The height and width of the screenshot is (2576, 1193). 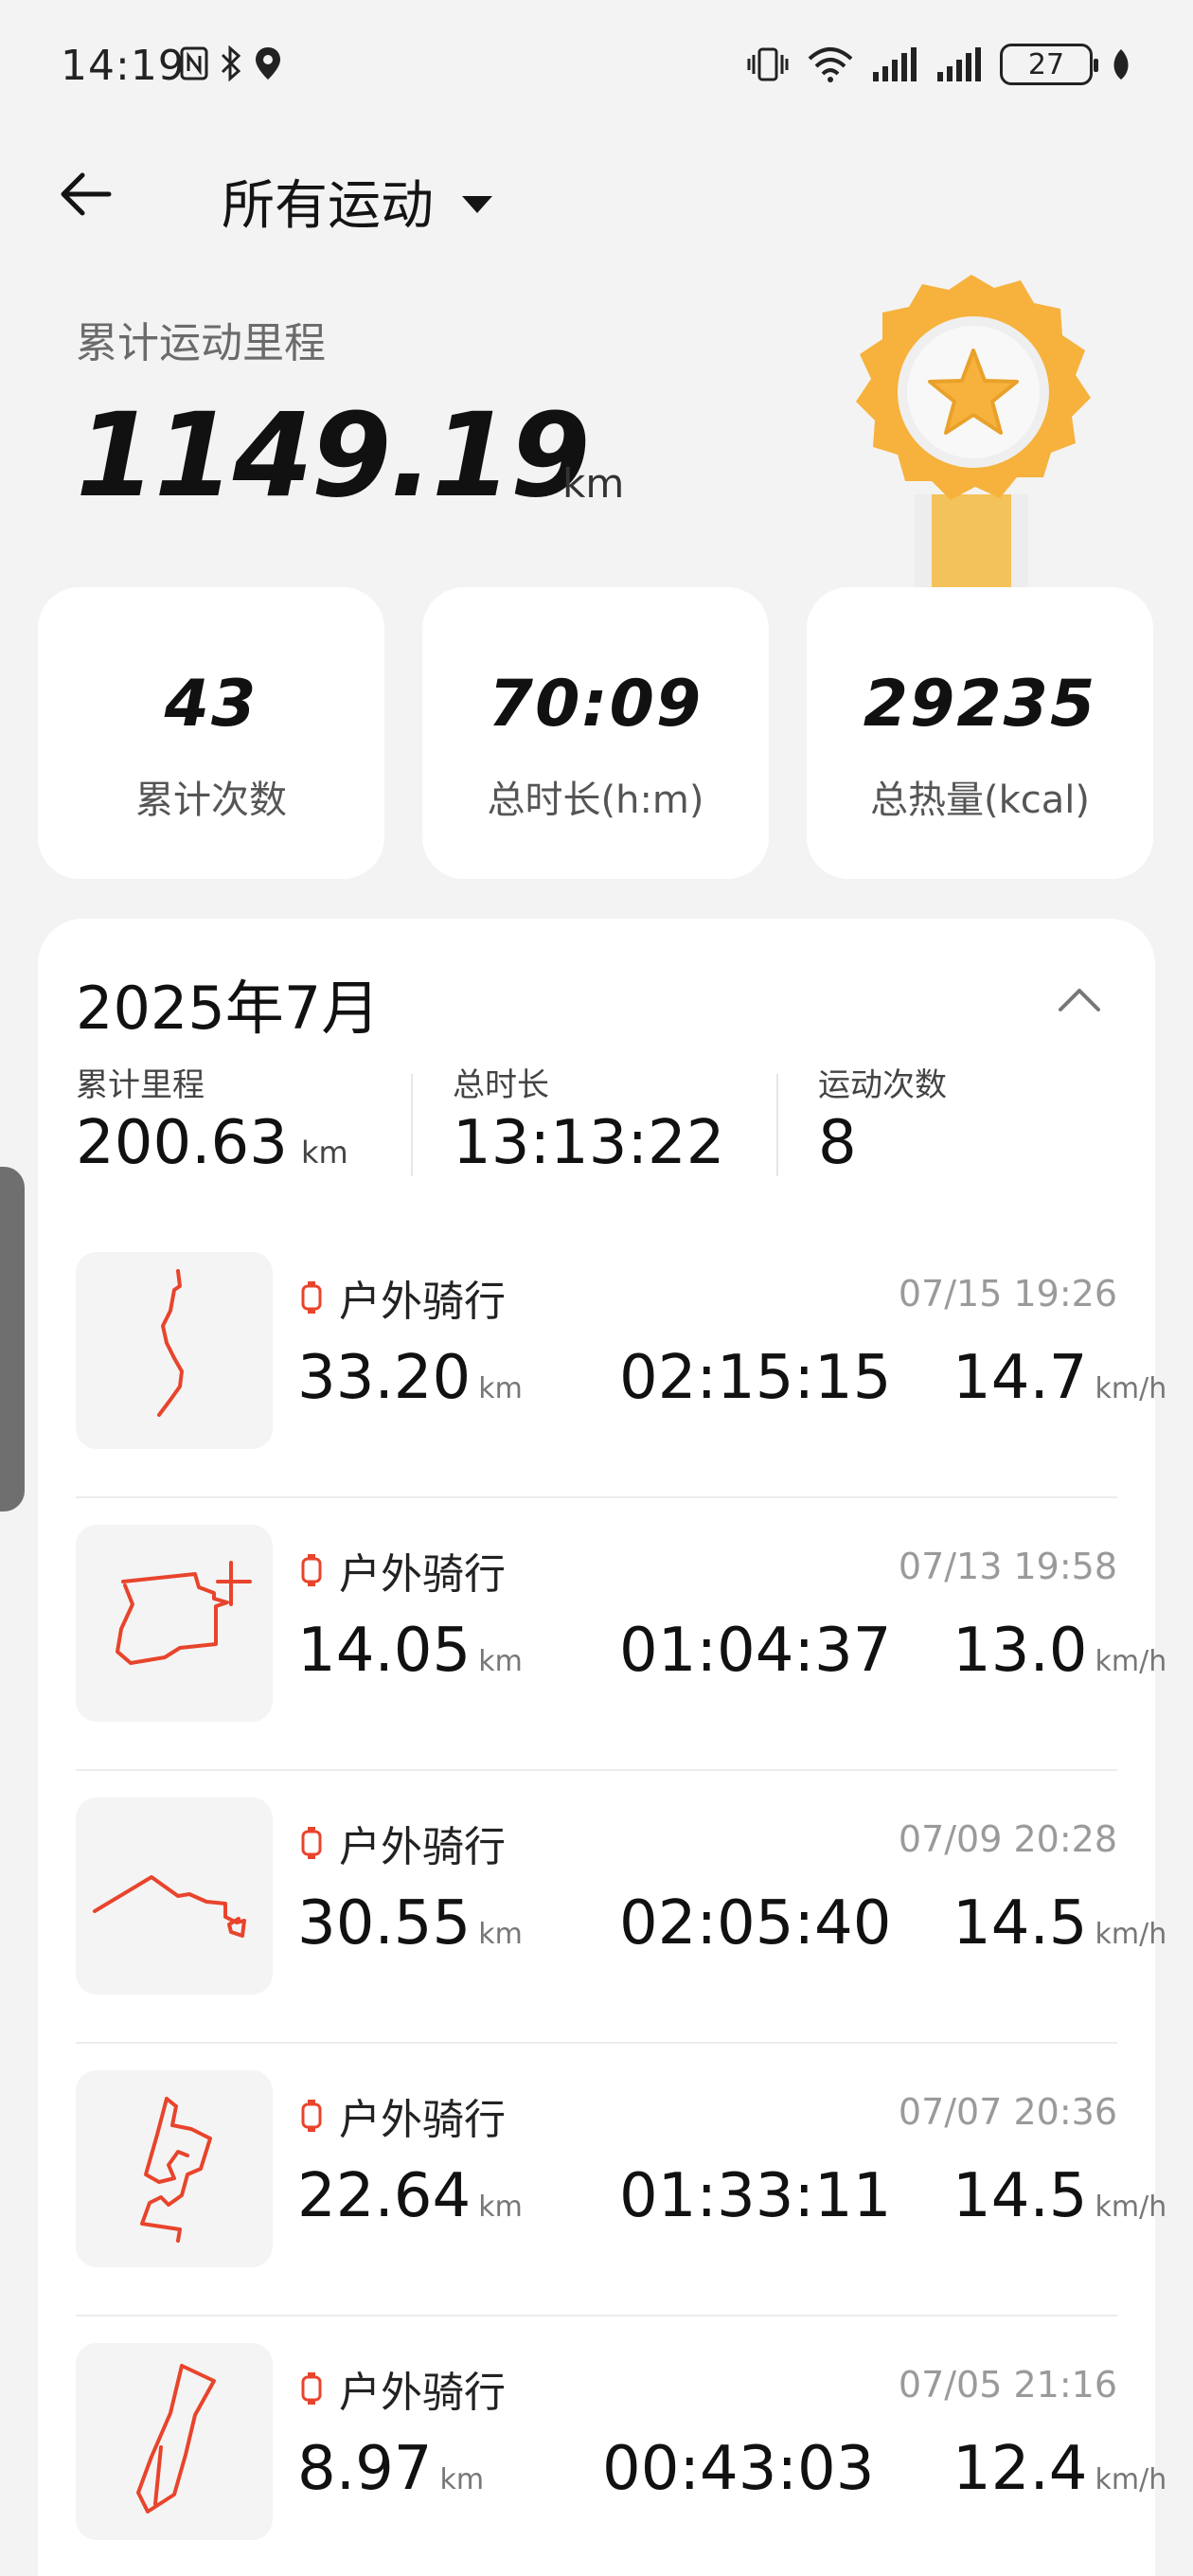 What do you see at coordinates (980, 800) in the screenshot?
I see `stat-calories-label: 总热量(kcal)` at bounding box center [980, 800].